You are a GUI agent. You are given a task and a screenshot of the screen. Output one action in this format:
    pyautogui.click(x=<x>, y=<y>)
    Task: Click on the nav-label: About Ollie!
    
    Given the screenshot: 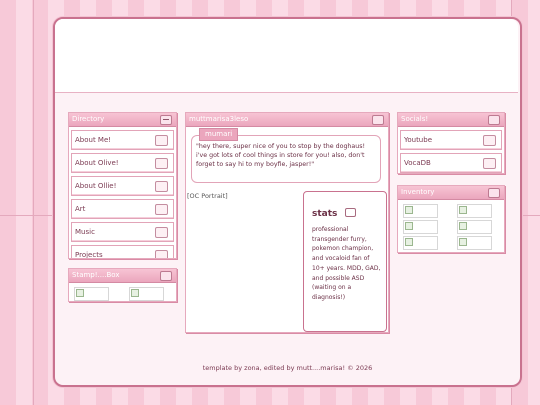 What is the action you would take?
    pyautogui.click(x=96, y=186)
    